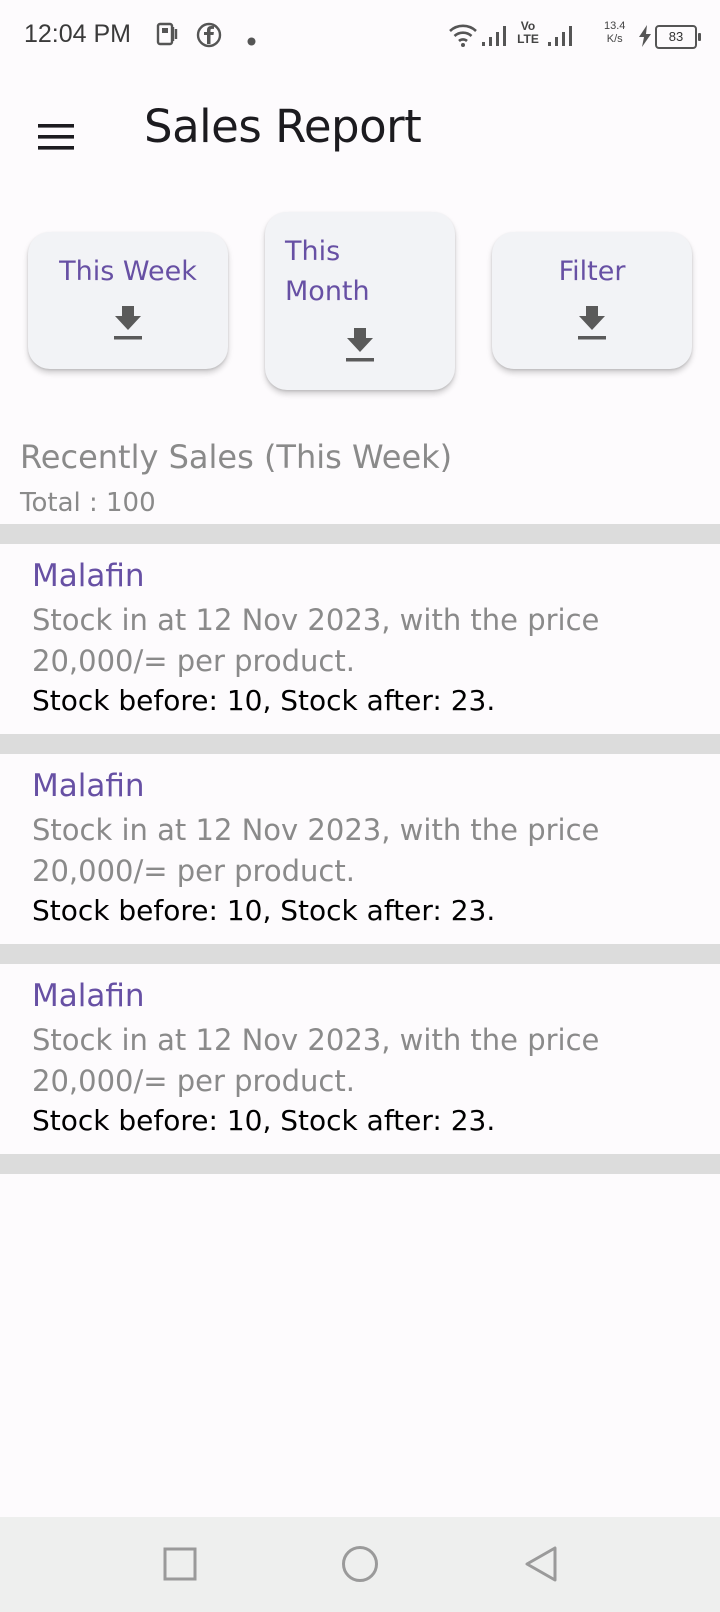 This screenshot has width=720, height=1612. What do you see at coordinates (645, 38) in the screenshot?
I see `charging-icon` at bounding box center [645, 38].